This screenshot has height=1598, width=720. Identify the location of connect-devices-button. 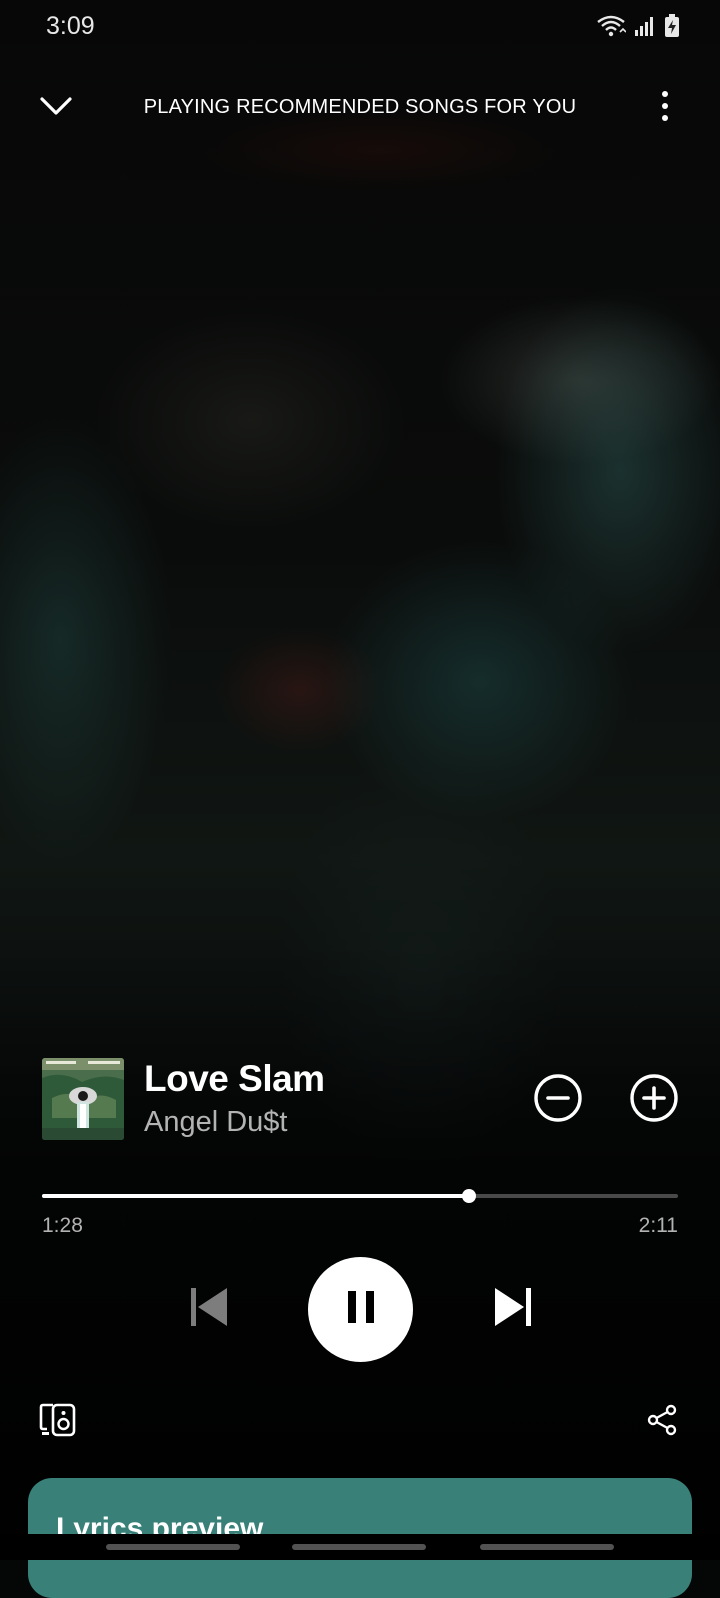
(58, 1422).